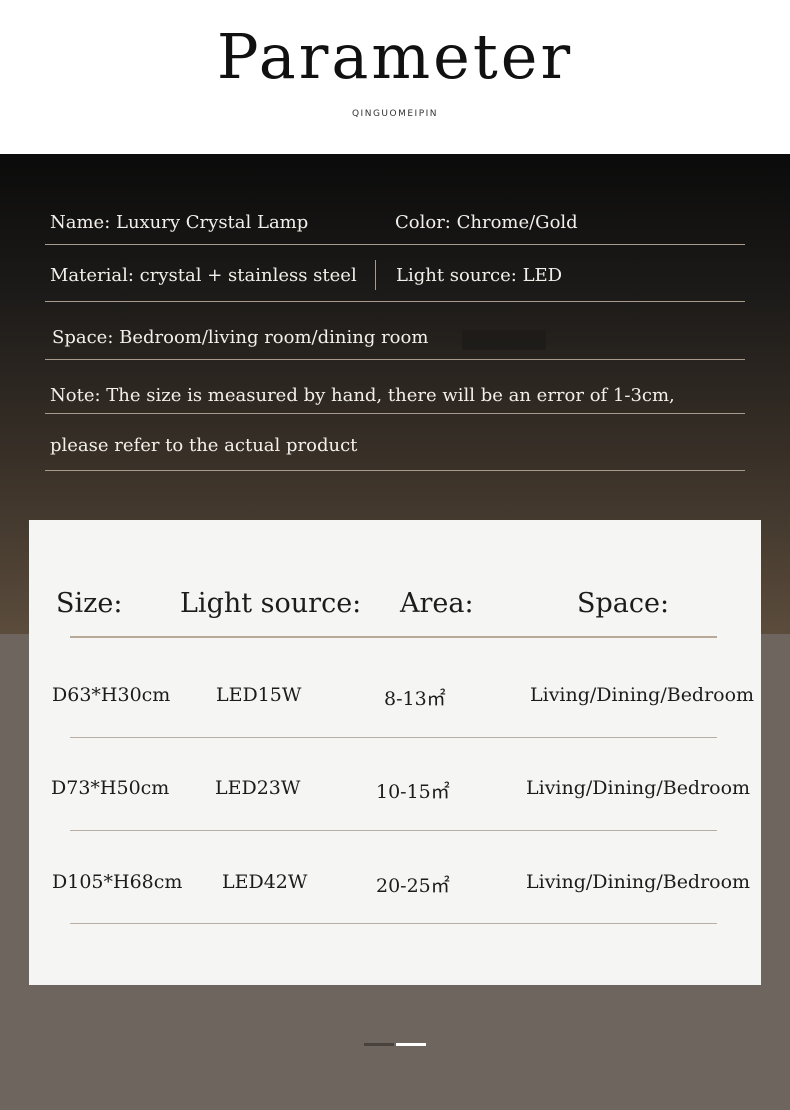  Describe the element at coordinates (393, 637) in the screenshot. I see `header-divider` at that location.